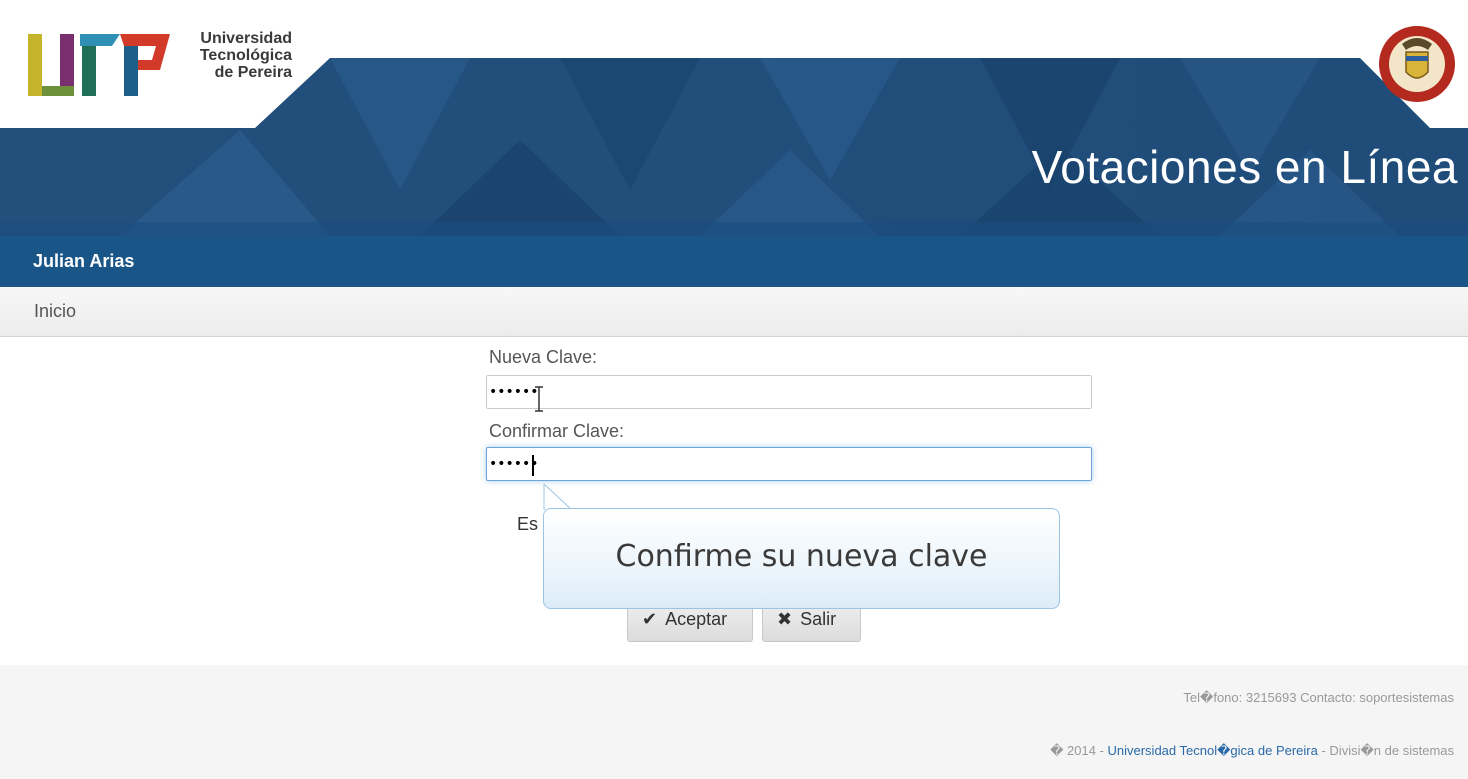 The image size is (1468, 779). What do you see at coordinates (818, 619) in the screenshot?
I see `exit-button-label: Salir` at bounding box center [818, 619].